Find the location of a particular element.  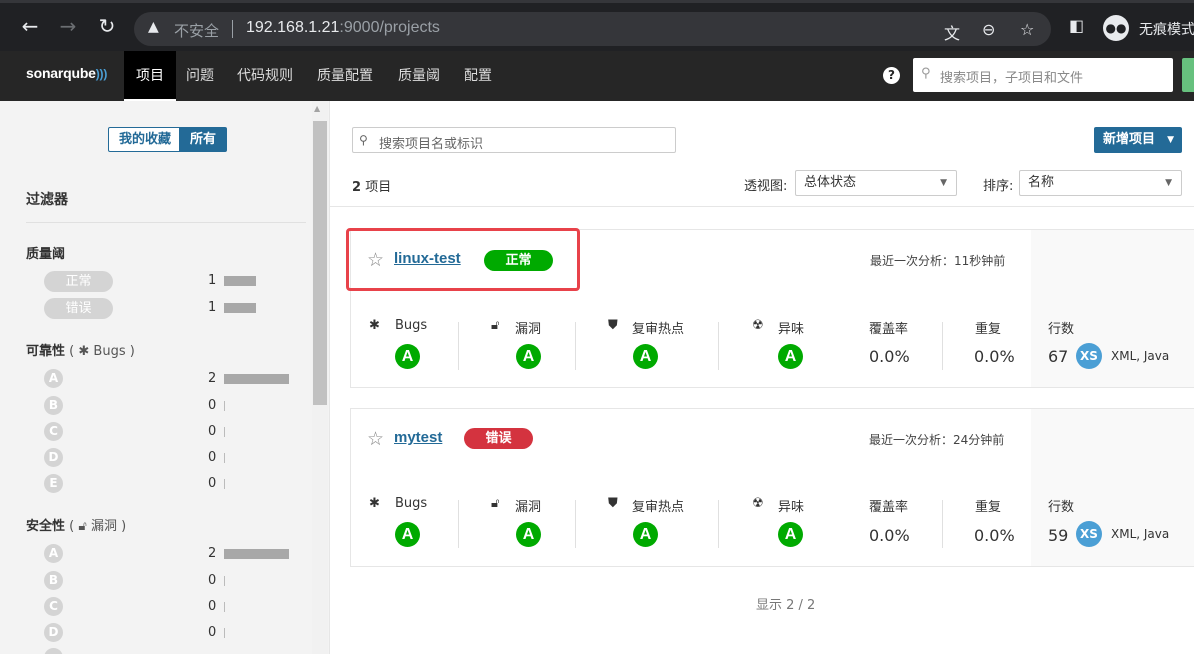

security-c-count: 0 is located at coordinates (212, 606).